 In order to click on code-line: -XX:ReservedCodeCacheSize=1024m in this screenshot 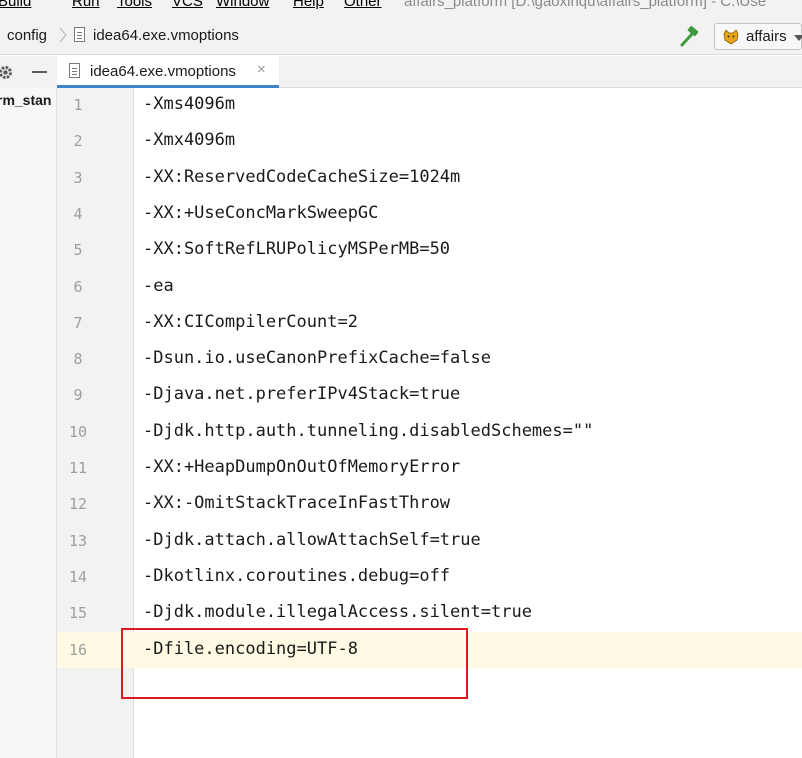, I will do `click(301, 177)`.